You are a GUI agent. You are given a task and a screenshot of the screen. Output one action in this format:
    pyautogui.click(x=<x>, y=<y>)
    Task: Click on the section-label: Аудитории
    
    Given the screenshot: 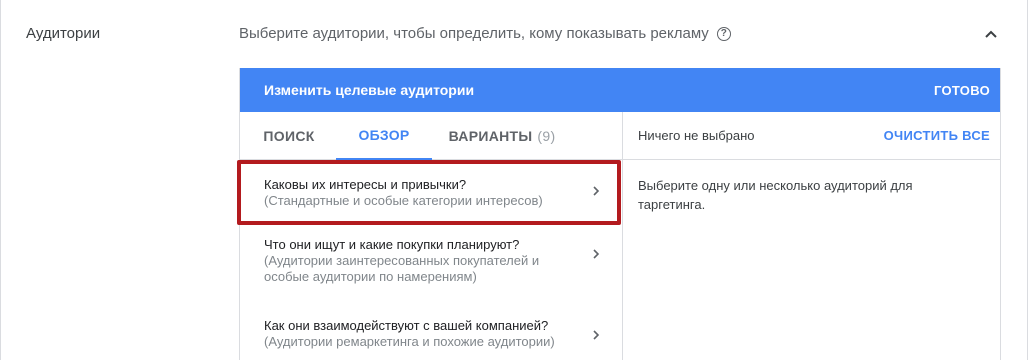 What is the action you would take?
    pyautogui.click(x=63, y=33)
    